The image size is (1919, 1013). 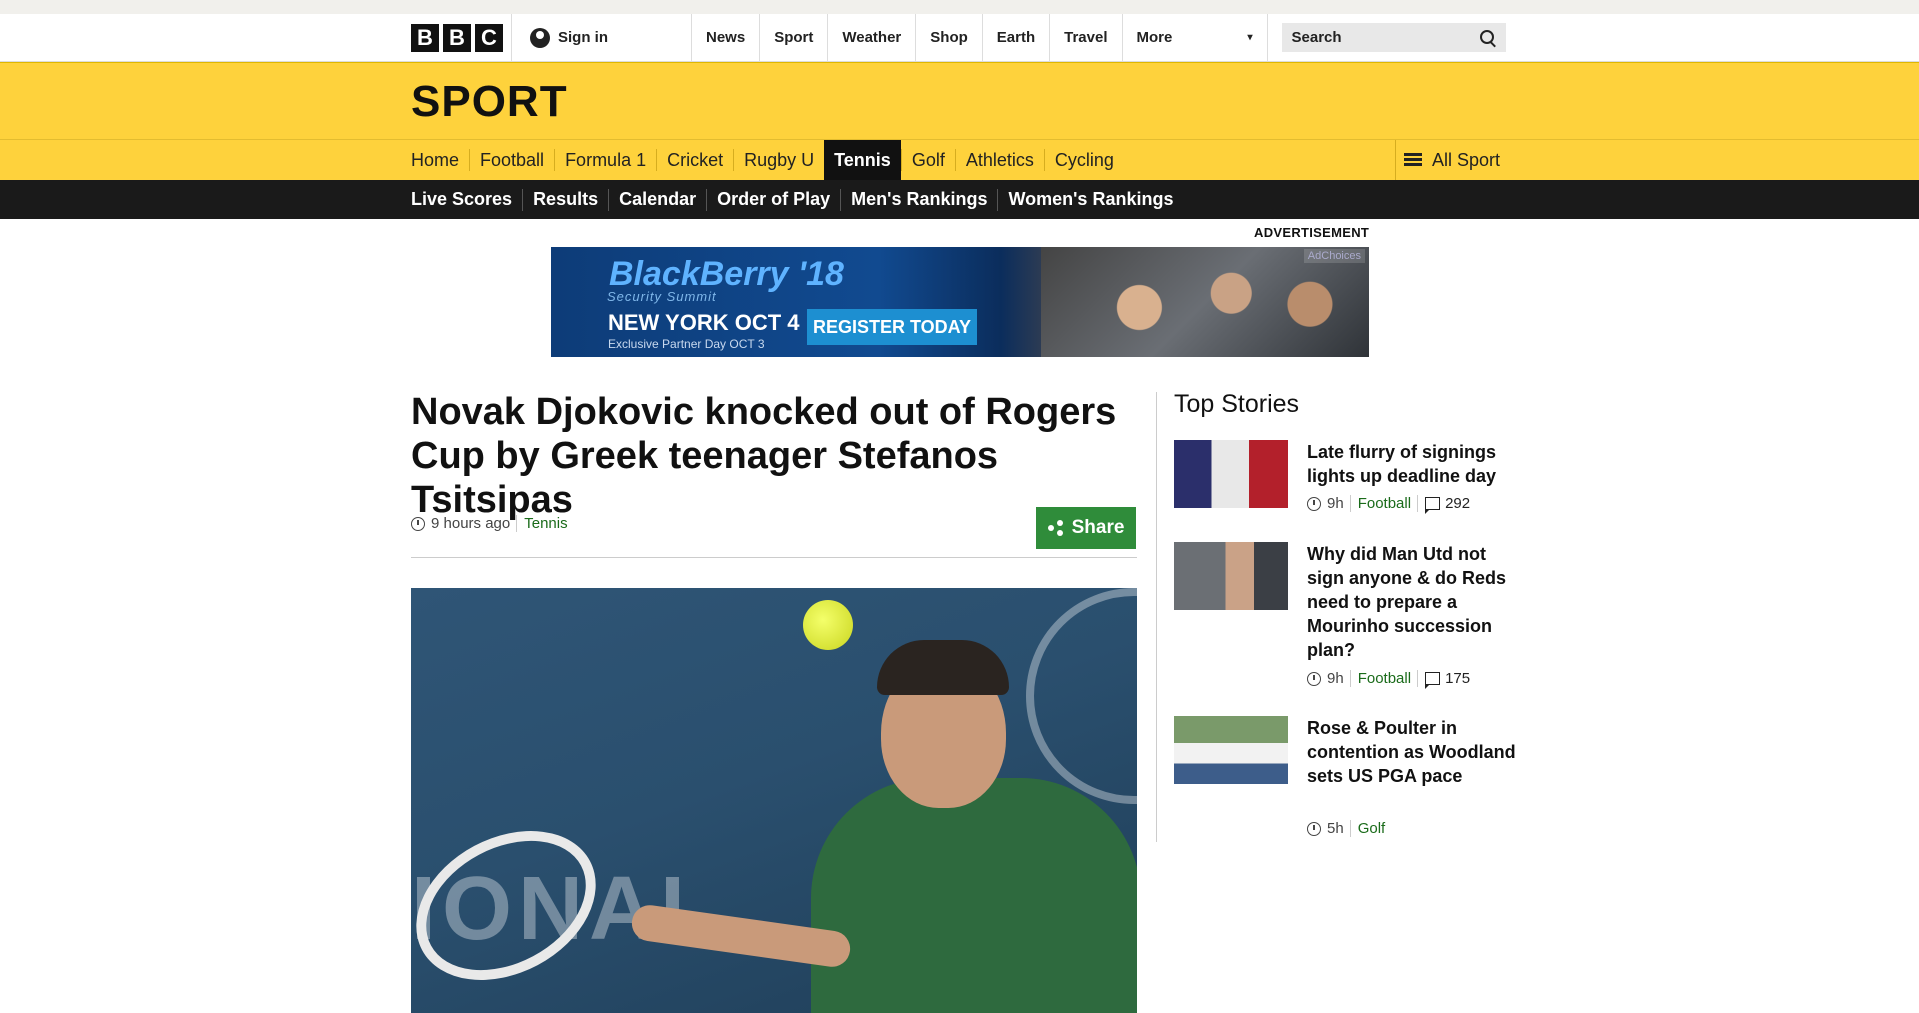 What do you see at coordinates (726, 37) in the screenshot?
I see `nav-news: News` at bounding box center [726, 37].